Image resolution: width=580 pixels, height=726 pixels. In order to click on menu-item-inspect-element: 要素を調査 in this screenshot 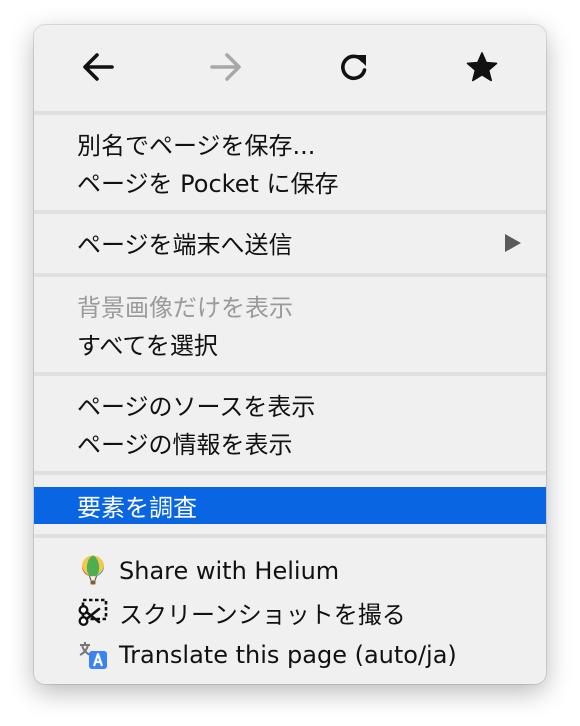, I will do `click(290, 505)`.